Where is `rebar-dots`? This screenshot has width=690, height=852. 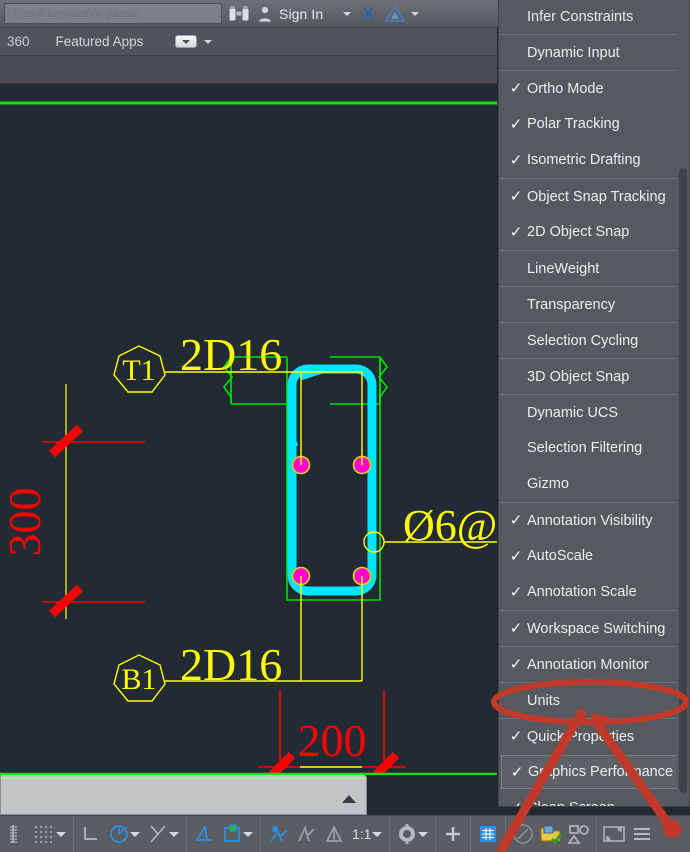
rebar-dots is located at coordinates (331, 520).